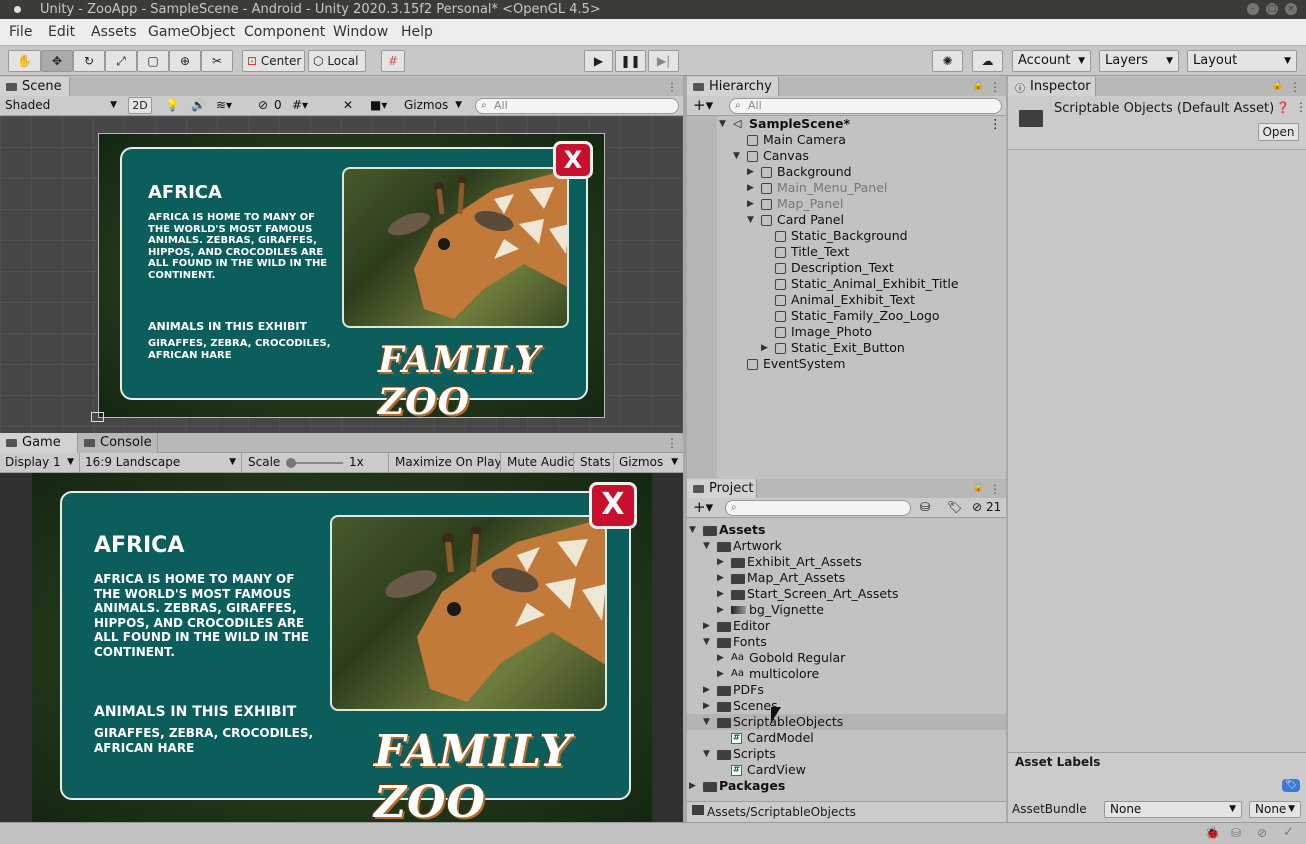  What do you see at coordinates (577, 106) in the screenshot?
I see `scene-search-input: ⌕ All` at bounding box center [577, 106].